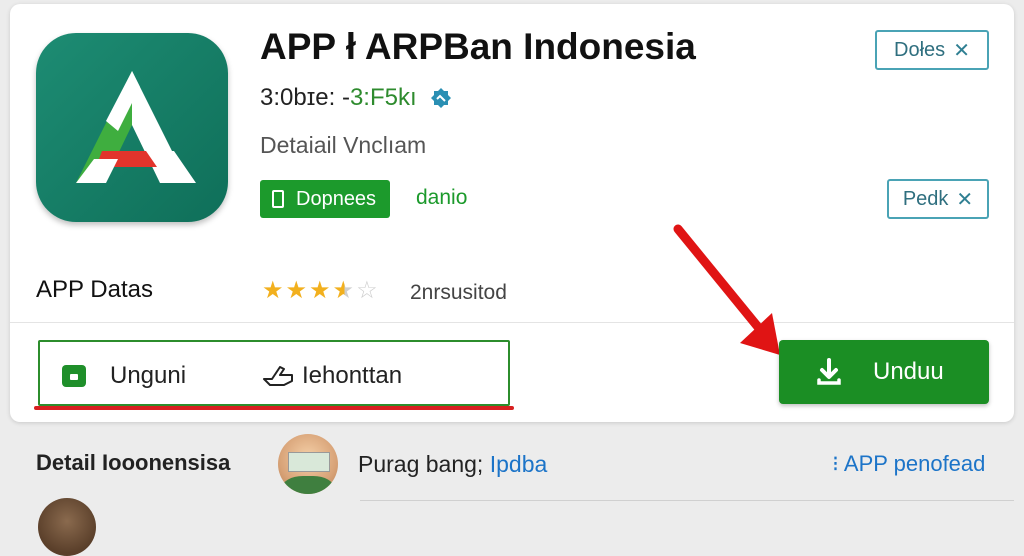 The width and height of the screenshot is (1024, 556). Describe the element at coordinates (352, 375) in the screenshot. I see `action-item-label: Iehonttan` at that location.